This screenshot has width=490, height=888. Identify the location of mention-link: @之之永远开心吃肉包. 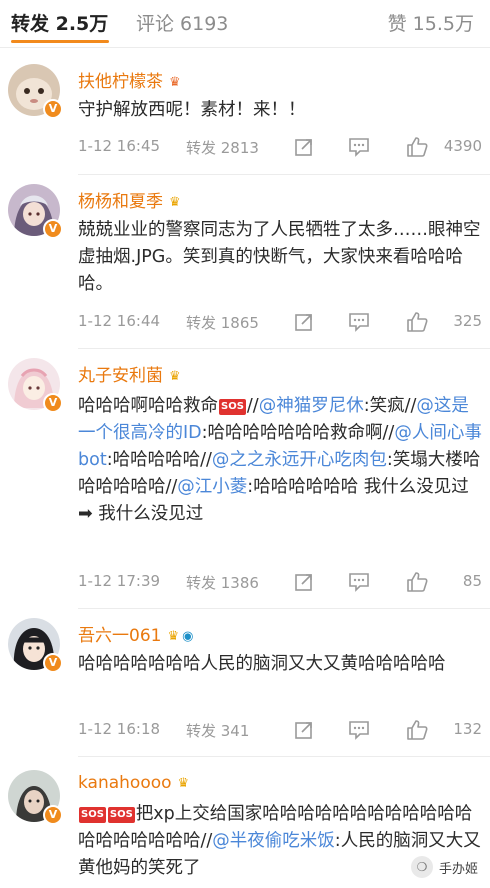
(299, 460).